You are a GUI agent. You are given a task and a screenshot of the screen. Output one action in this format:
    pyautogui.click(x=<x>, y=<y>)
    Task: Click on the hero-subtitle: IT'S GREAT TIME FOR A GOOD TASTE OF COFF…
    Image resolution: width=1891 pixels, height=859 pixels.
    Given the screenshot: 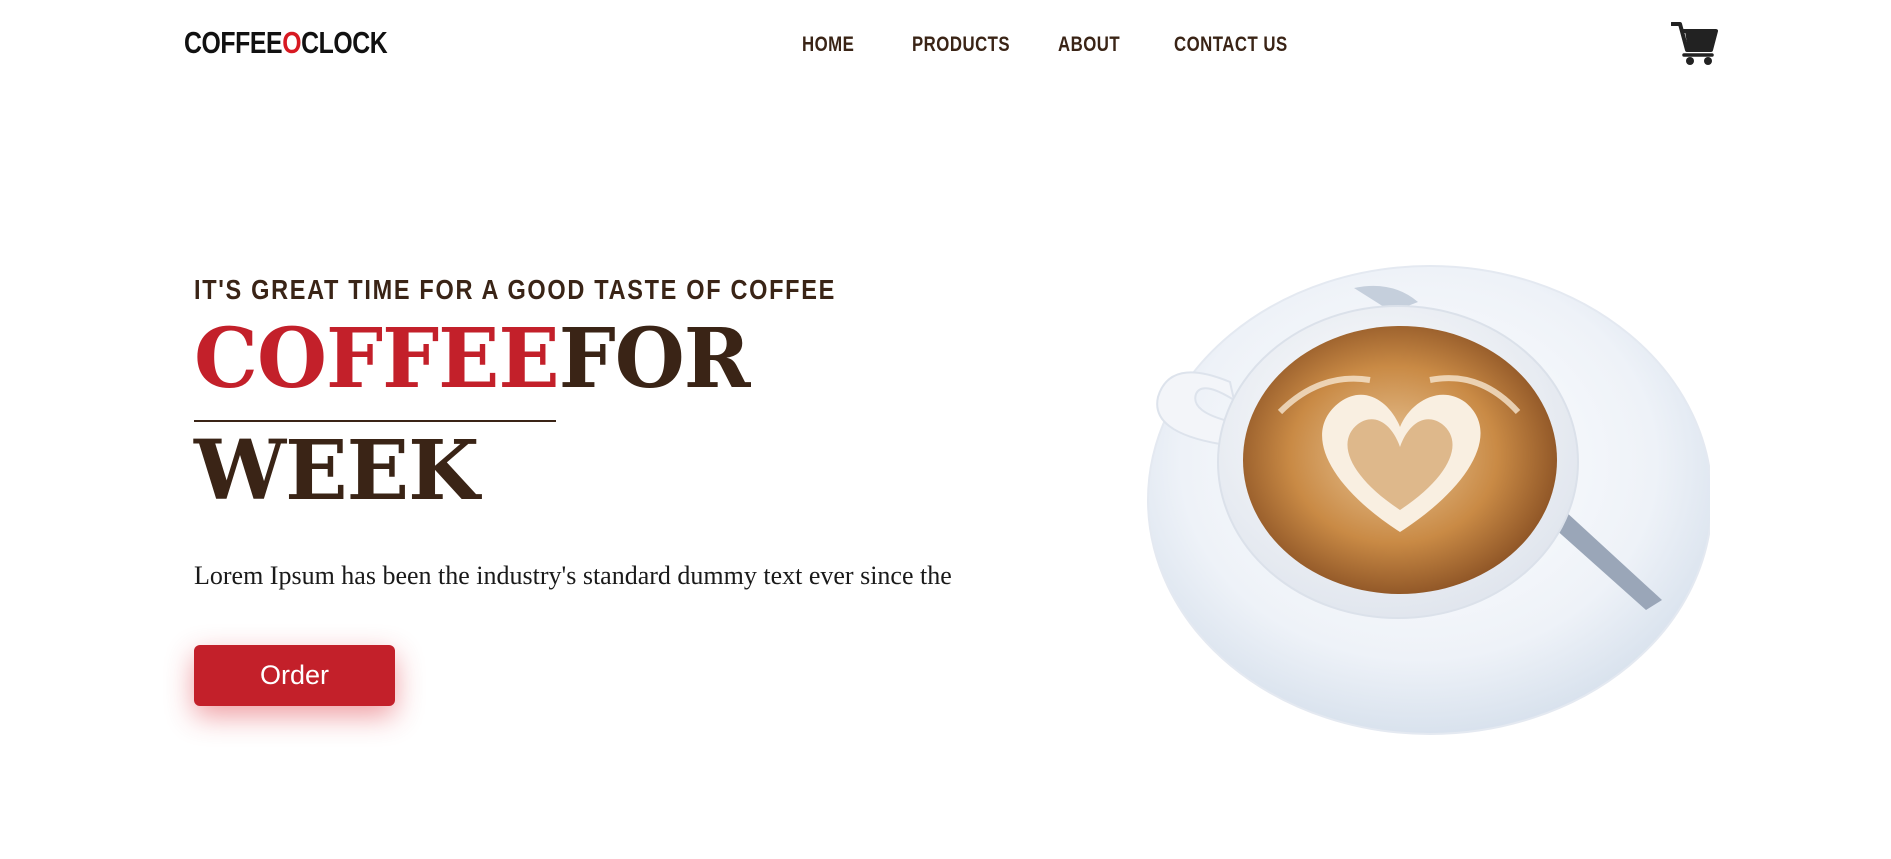 What is the action you would take?
    pyautogui.click(x=515, y=289)
    